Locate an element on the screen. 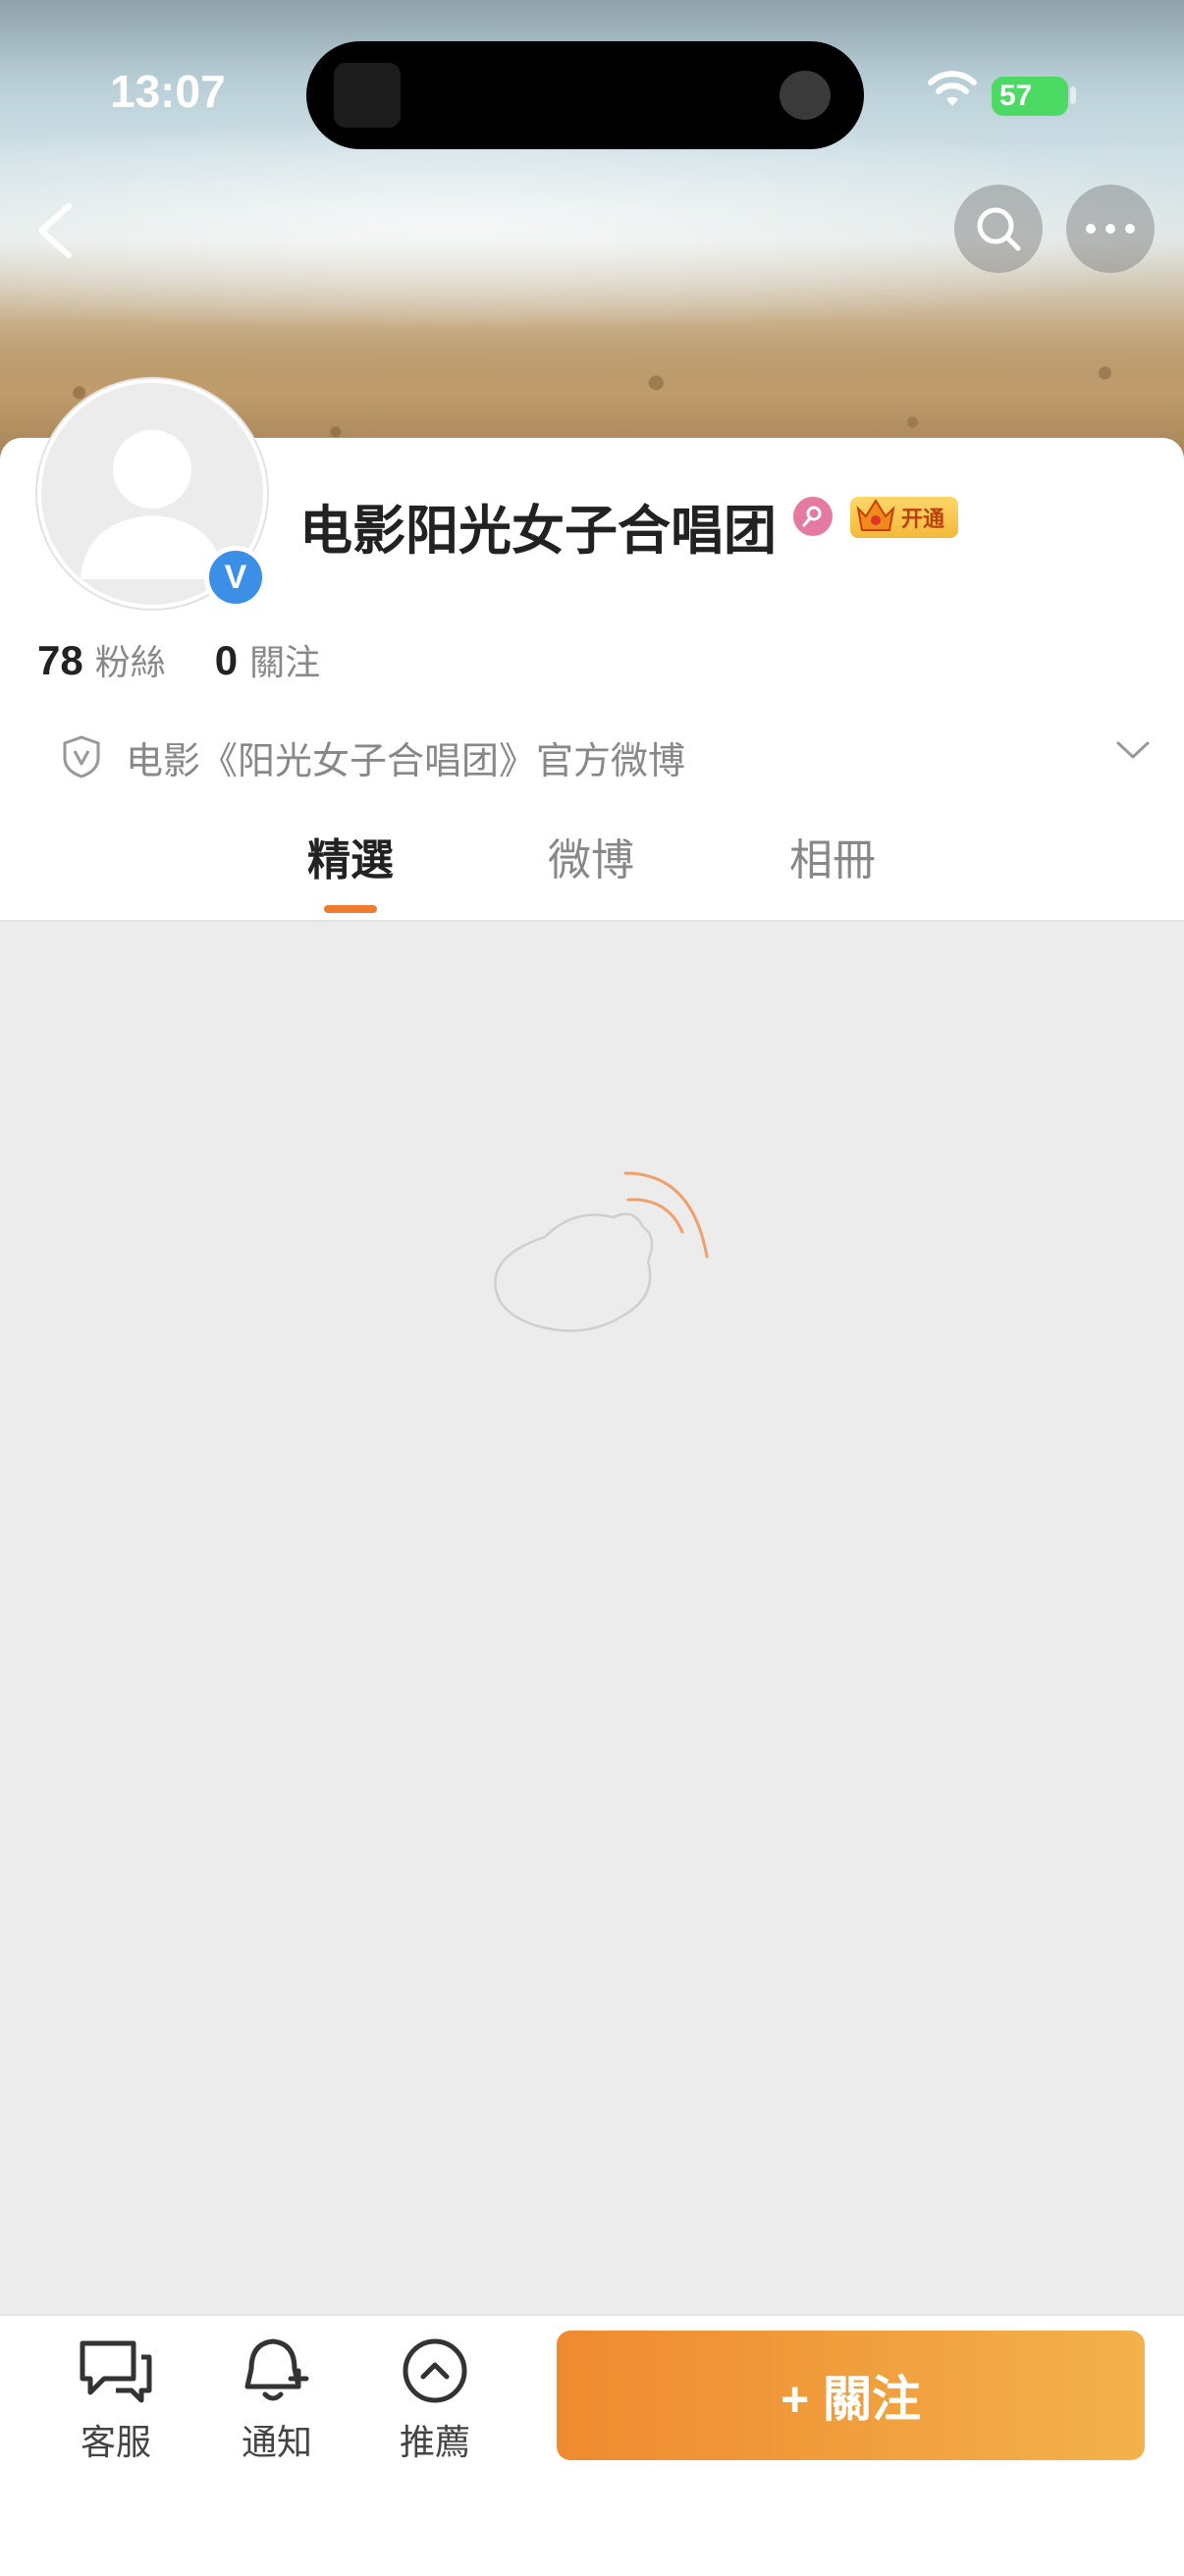  recommend-label: 推薦 is located at coordinates (434, 2443).